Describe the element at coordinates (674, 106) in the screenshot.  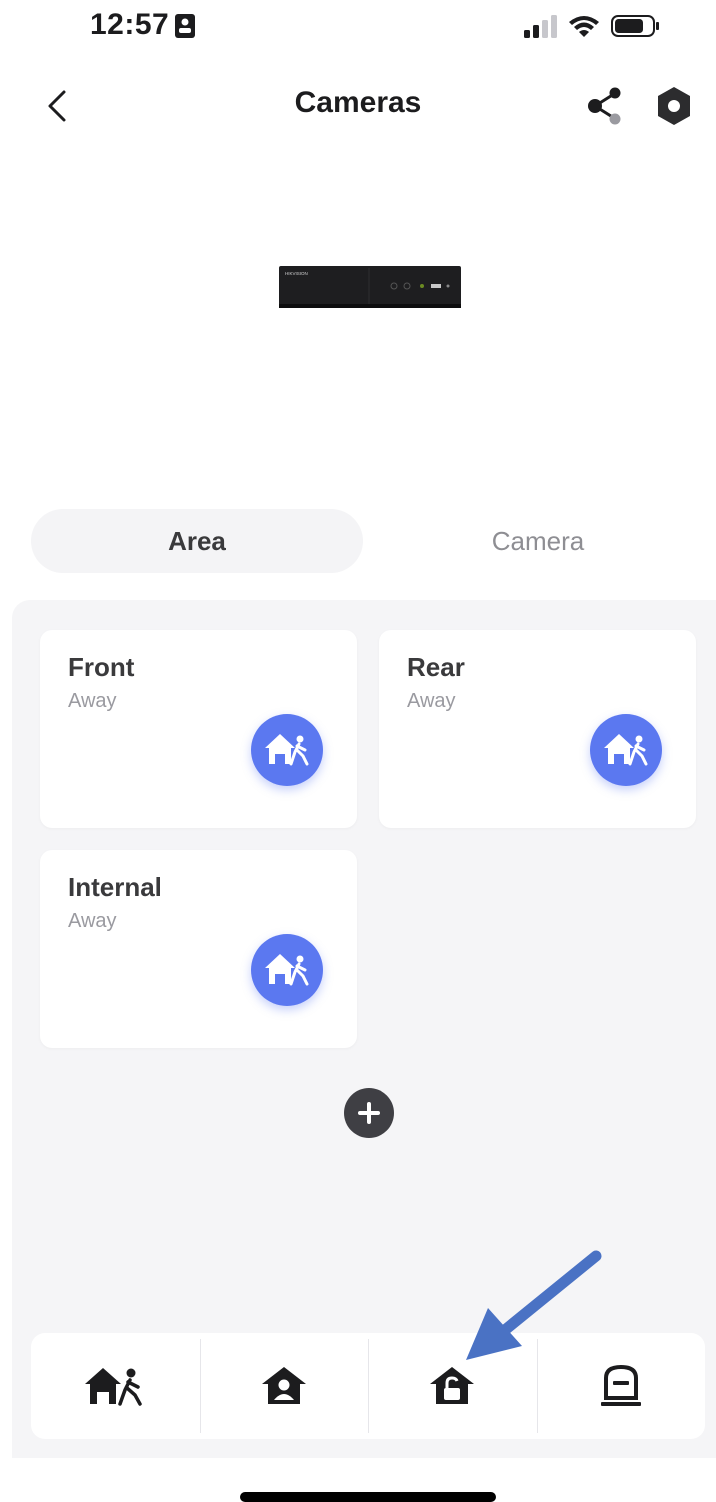
I see `settings-hex-icon` at that location.